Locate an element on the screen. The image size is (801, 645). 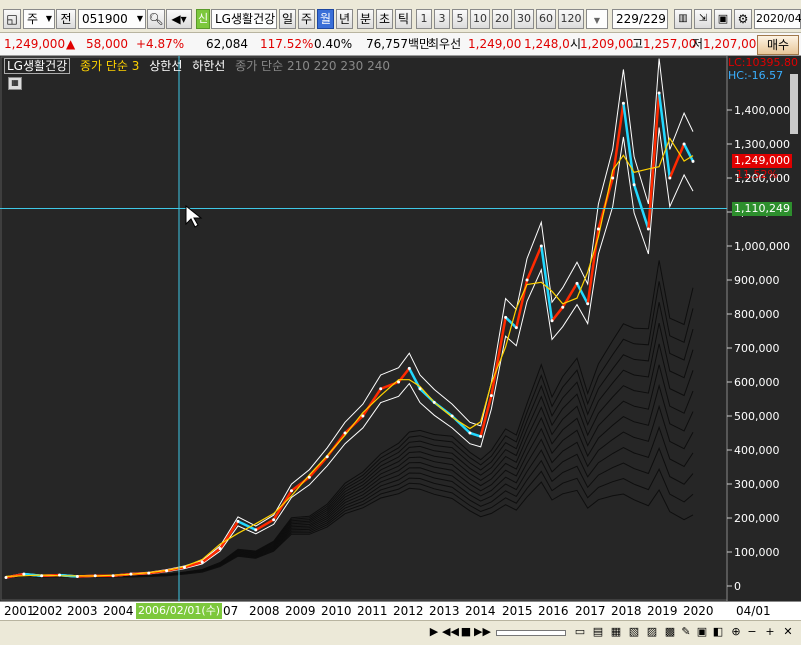
stock-code-input: 051900 ▼ is located at coordinates (112, 19).